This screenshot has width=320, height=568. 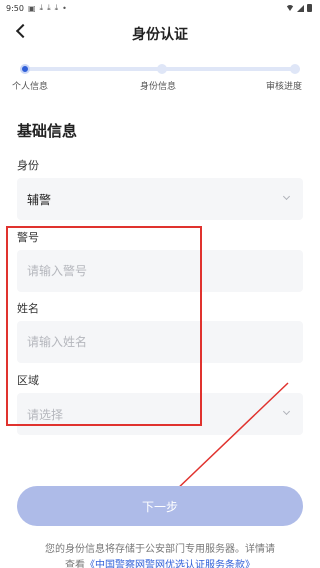 I want to click on identity-label: 身份, so click(x=28, y=165).